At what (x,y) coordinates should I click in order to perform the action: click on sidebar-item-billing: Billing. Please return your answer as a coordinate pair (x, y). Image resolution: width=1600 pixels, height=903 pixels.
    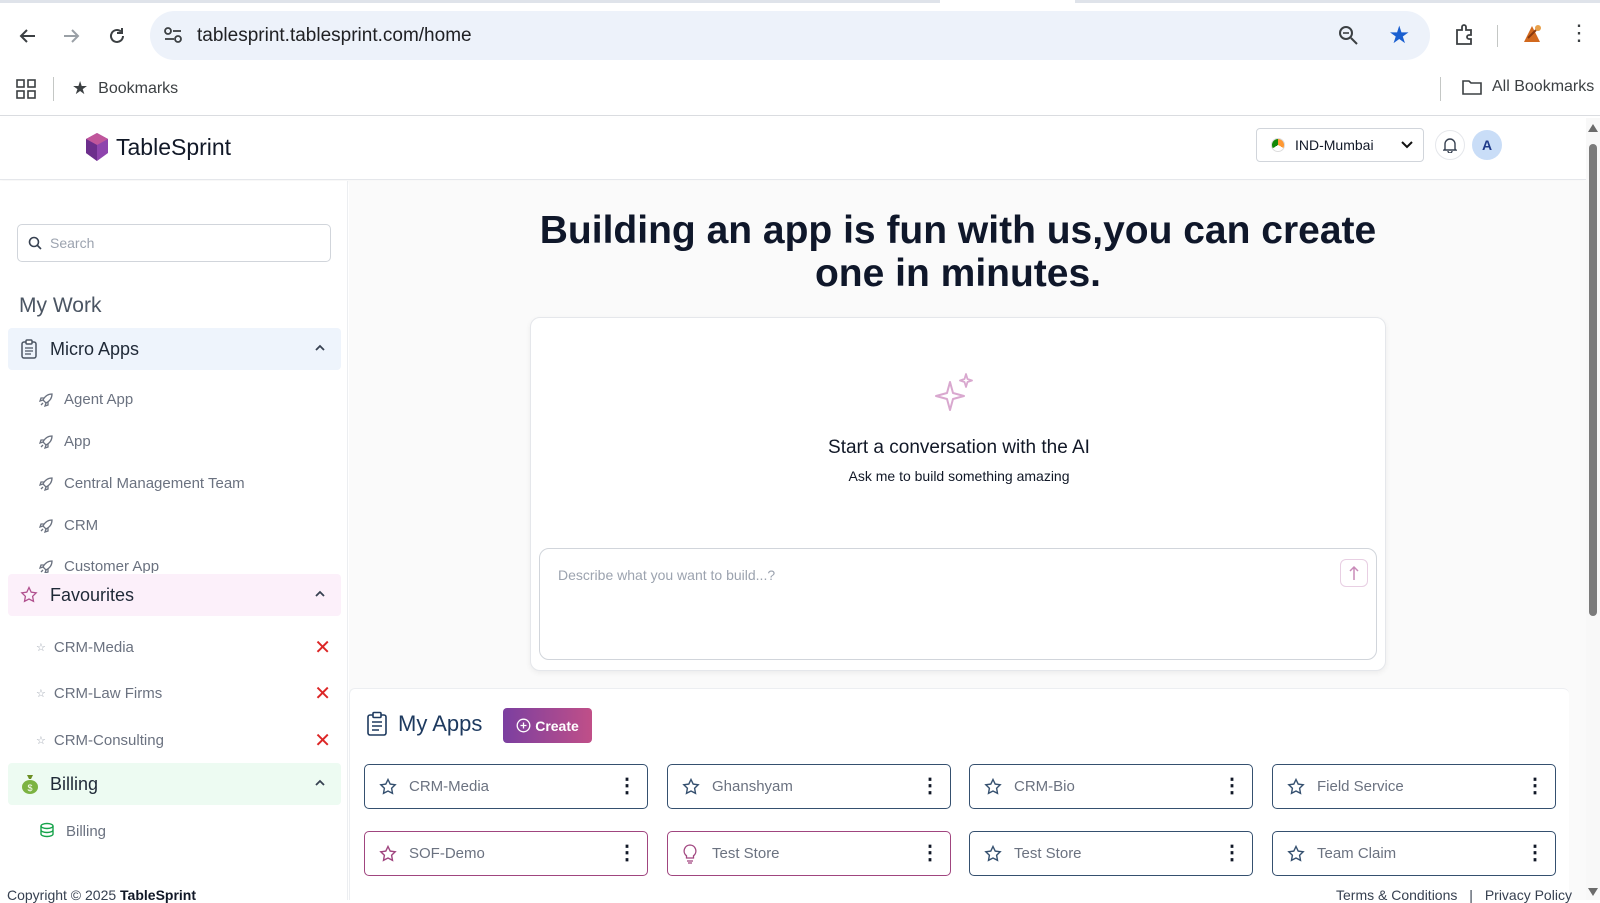
    Looking at the image, I should click on (72, 831).